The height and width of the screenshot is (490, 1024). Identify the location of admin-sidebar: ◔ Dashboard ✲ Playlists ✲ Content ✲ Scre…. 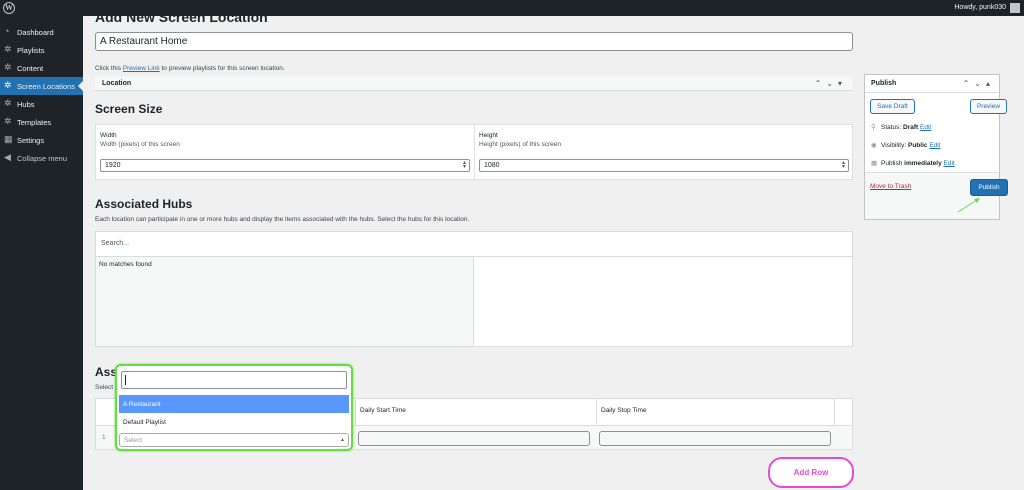
(41, 253).